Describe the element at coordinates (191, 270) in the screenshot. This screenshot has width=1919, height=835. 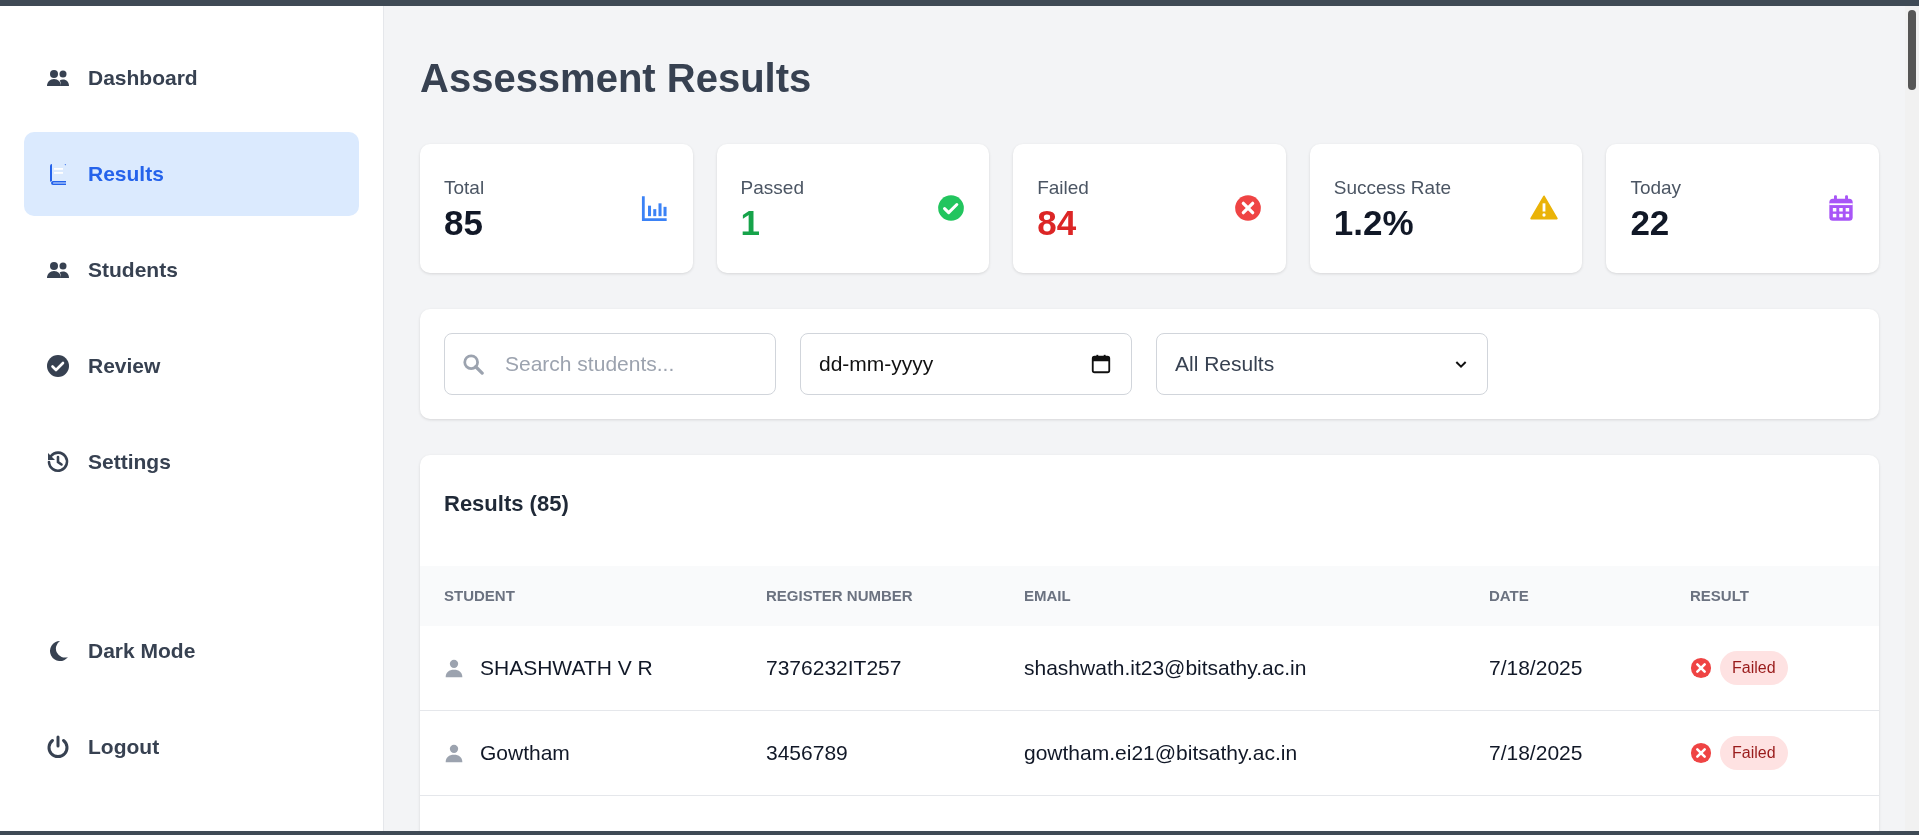
I see `sidebar-item: Students` at that location.